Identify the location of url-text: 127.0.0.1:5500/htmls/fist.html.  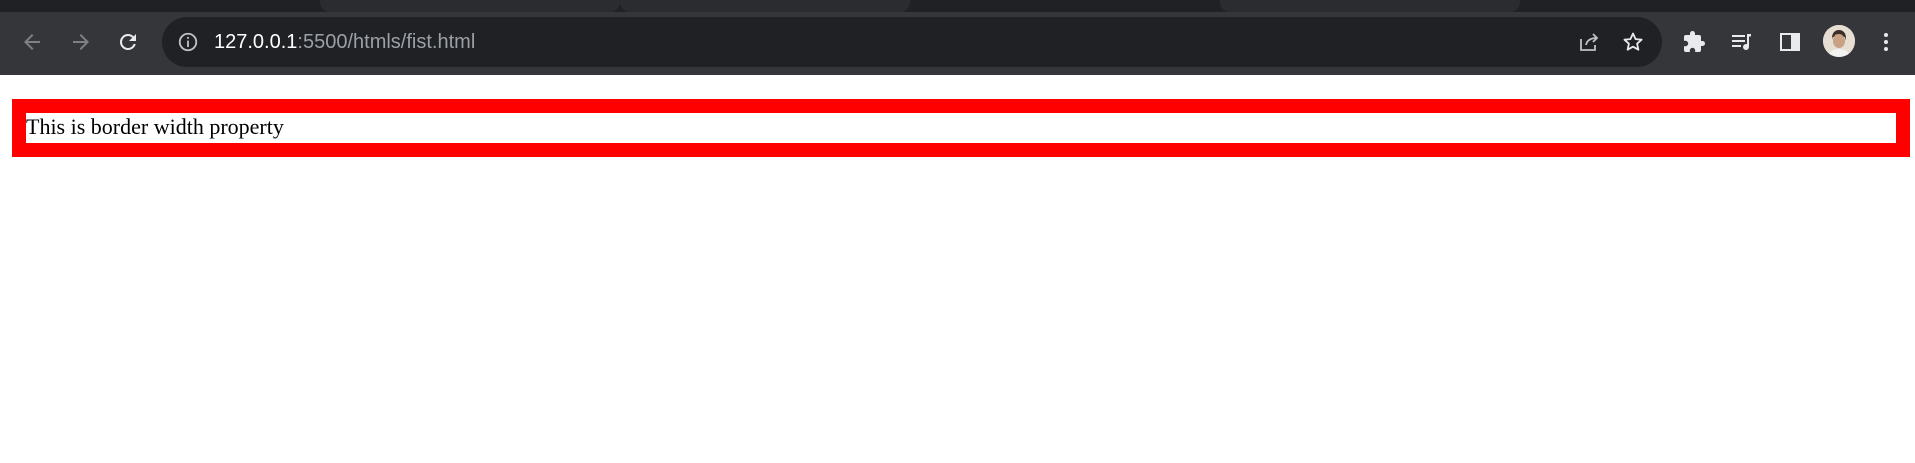
(344, 42).